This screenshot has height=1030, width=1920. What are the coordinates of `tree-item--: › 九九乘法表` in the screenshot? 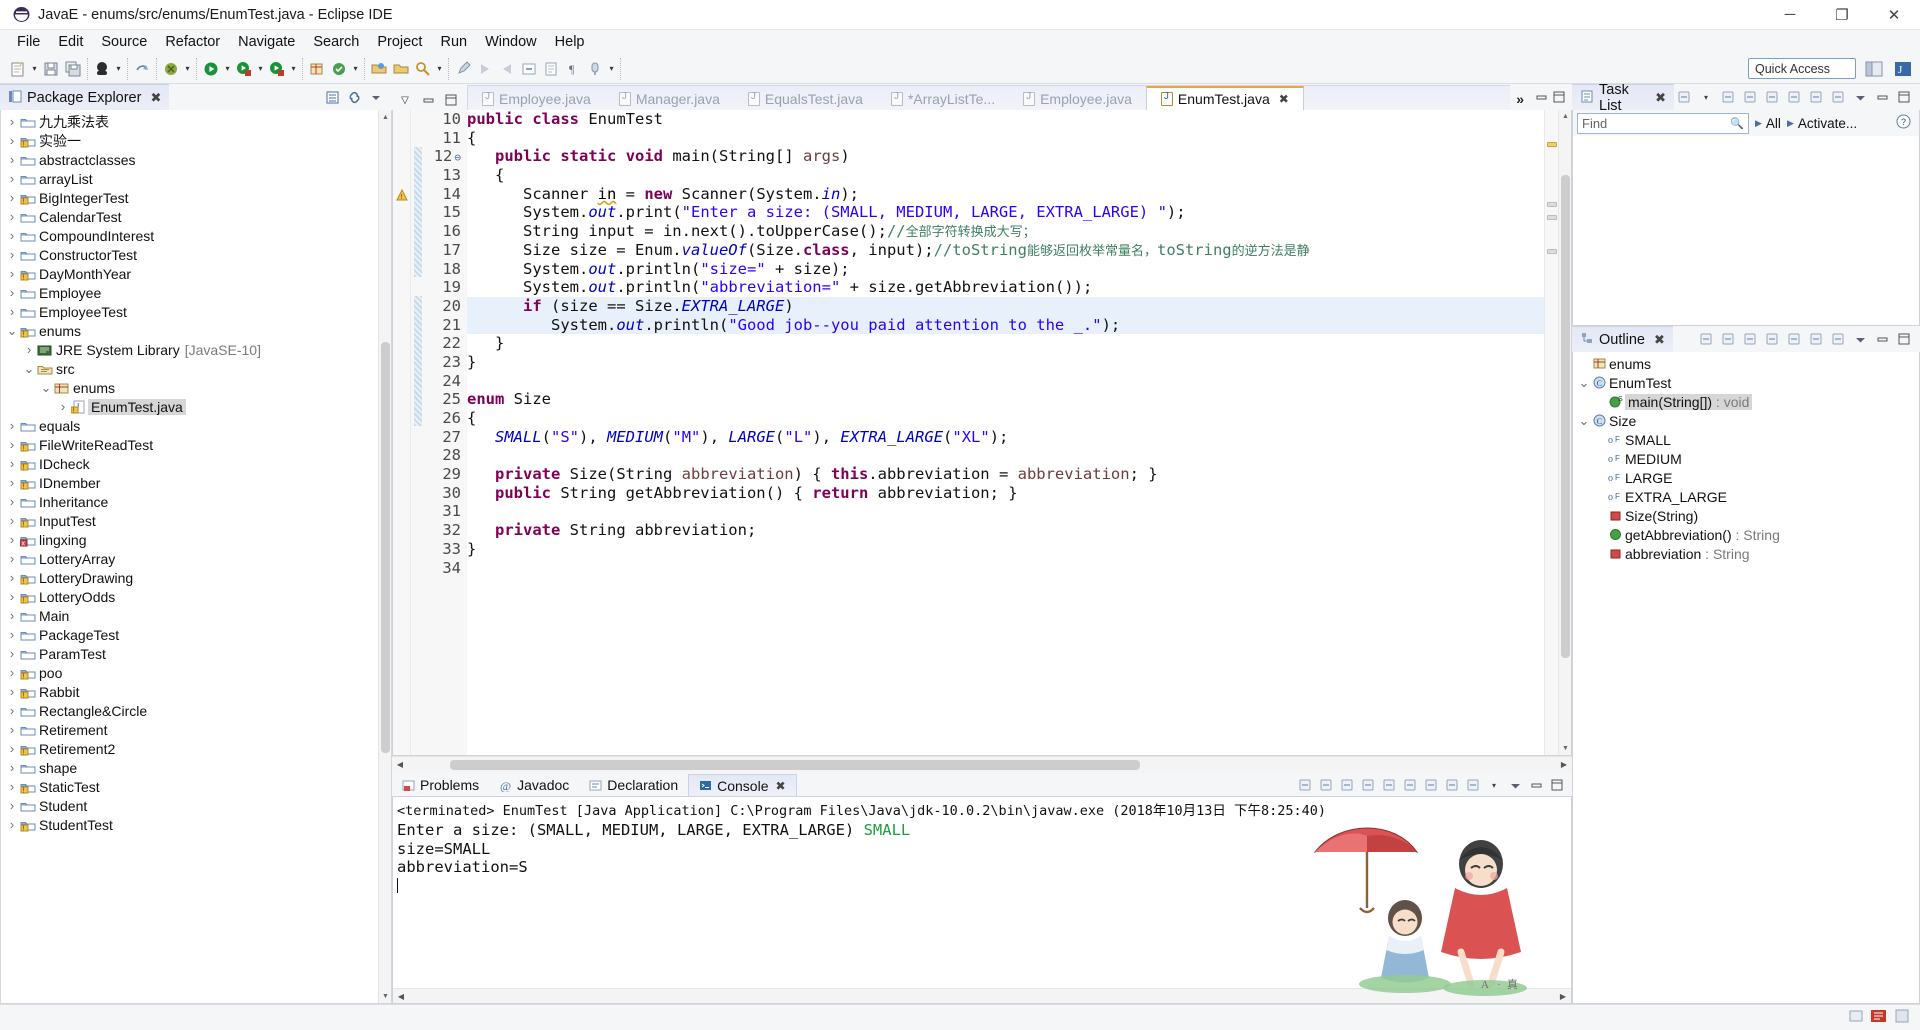 It's located at (196, 121).